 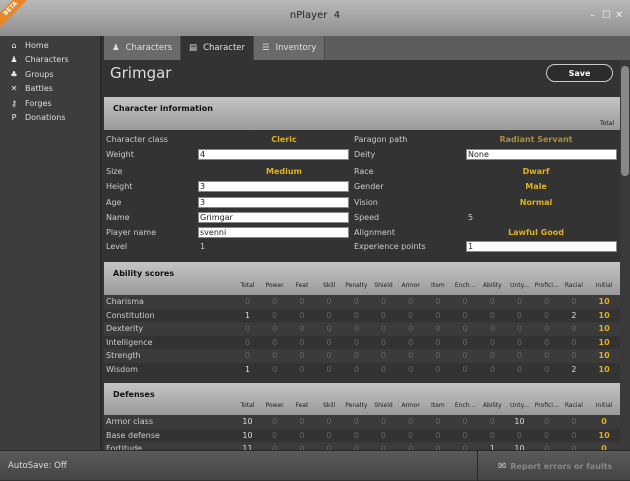 What do you see at coordinates (561, 466) in the screenshot?
I see `report-label: Report errors or faults` at bounding box center [561, 466].